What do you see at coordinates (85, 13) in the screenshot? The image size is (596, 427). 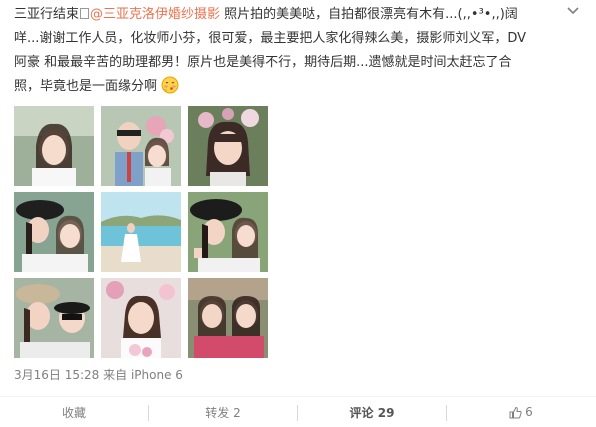 I see `image-placeholder-icon` at bounding box center [85, 13].